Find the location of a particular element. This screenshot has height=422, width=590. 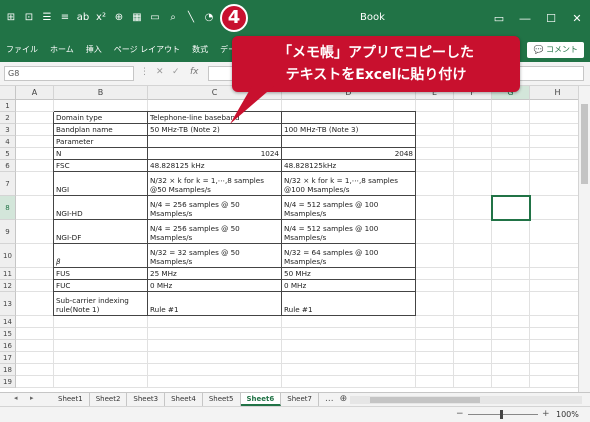

cell-E16 is located at coordinates (435, 346).